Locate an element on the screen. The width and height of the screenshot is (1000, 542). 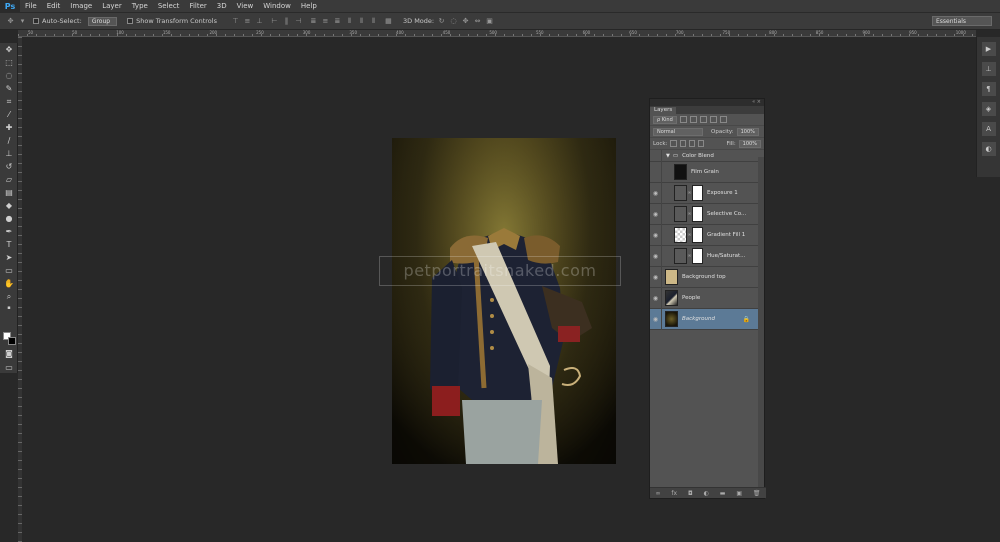
layer-row-gradient-fill: ◉ ∞ Gradient Fill 1 is located at coordinates (707, 235).